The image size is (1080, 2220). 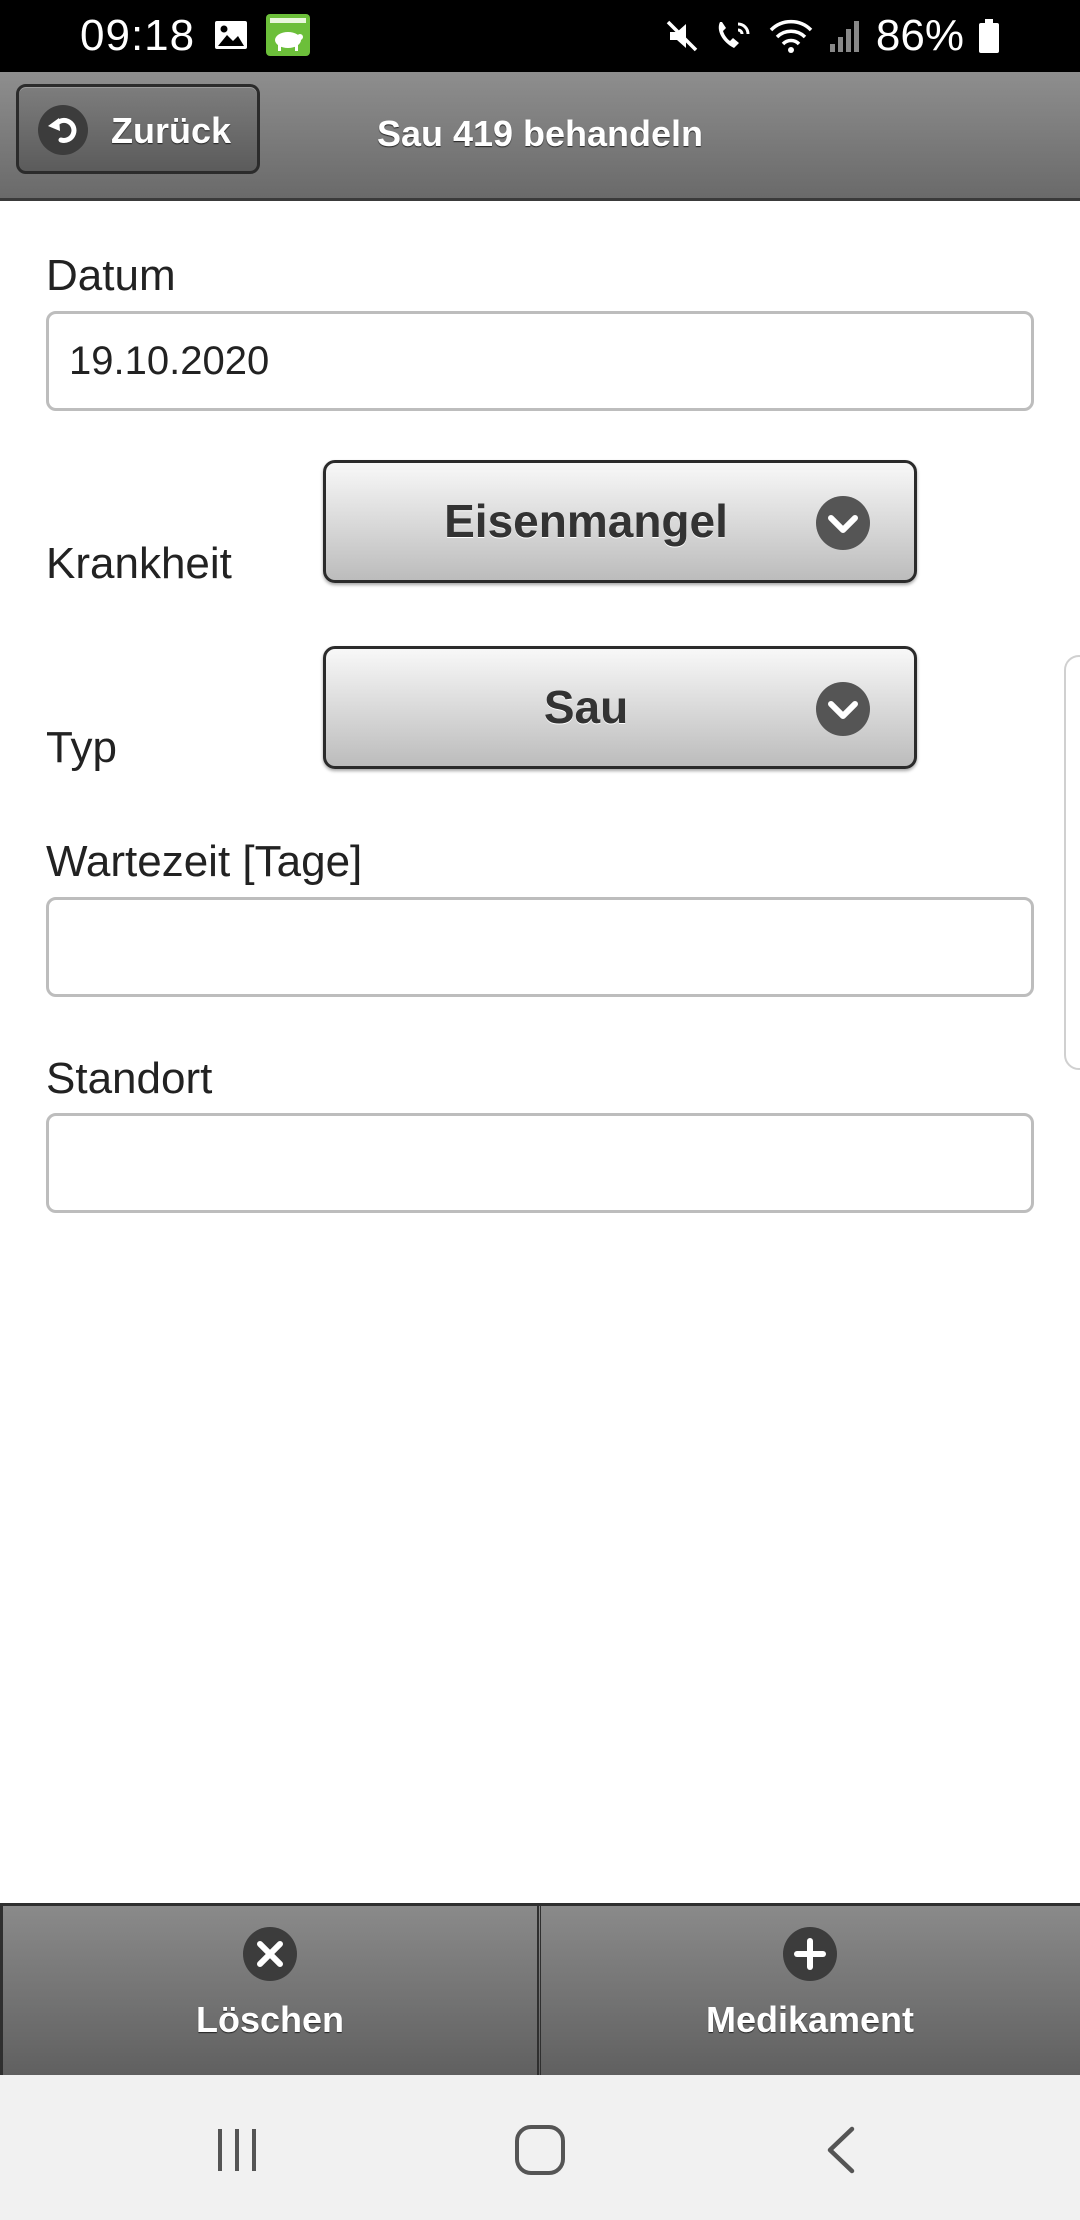 What do you see at coordinates (844, 36) in the screenshot?
I see `signal-icon` at bounding box center [844, 36].